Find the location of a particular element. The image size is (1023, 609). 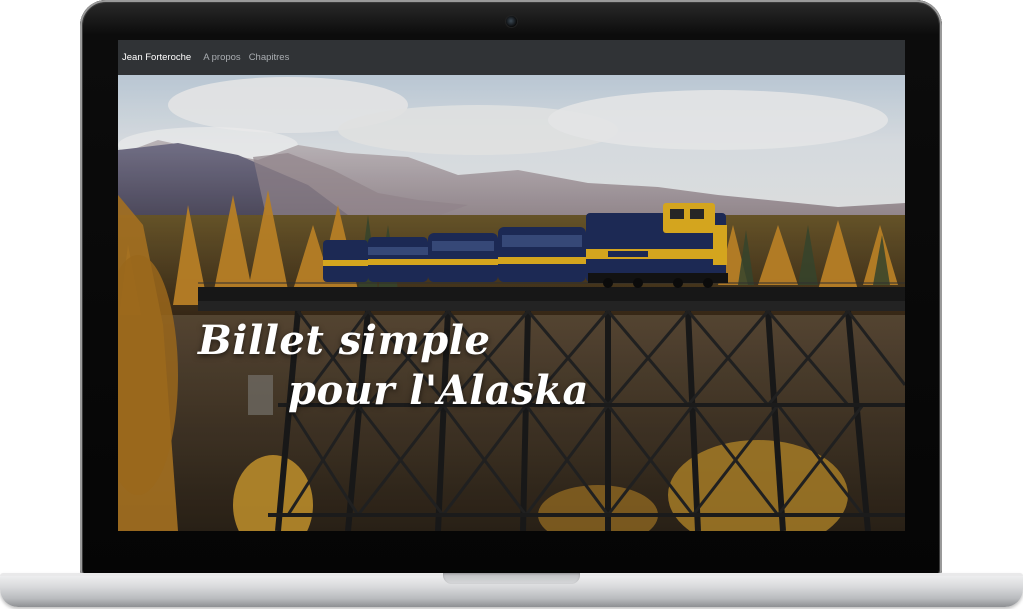

laptop-opening-notch is located at coordinates (511, 578).